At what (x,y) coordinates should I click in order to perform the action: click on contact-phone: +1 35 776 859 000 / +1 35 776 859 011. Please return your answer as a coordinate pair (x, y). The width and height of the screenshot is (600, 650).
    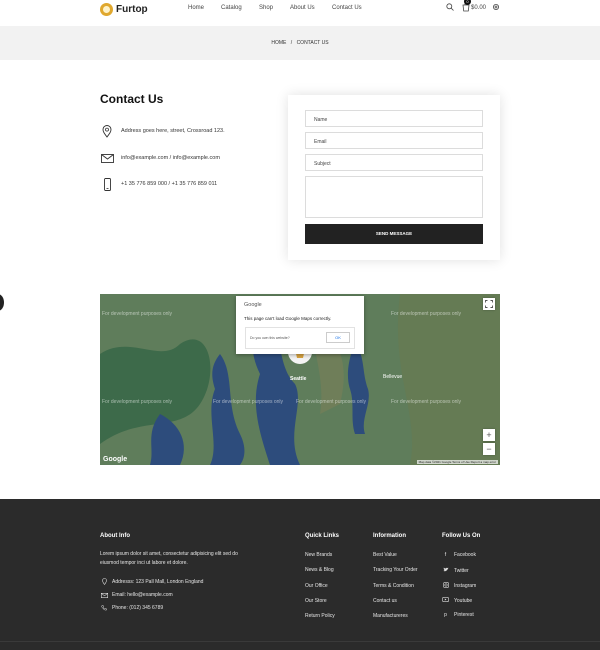
    Looking at the image, I should click on (169, 184).